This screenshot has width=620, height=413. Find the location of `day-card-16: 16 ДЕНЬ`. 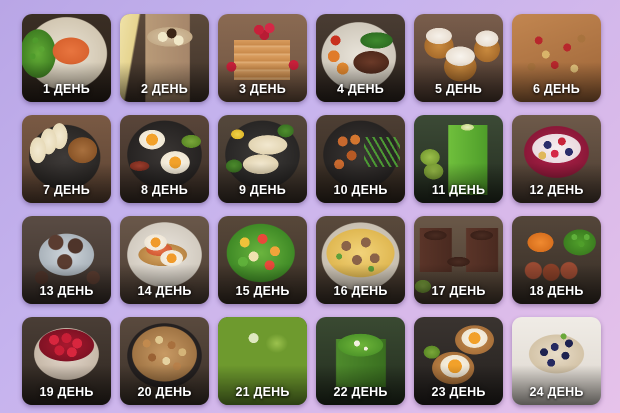

day-card-16: 16 ДЕНЬ is located at coordinates (360, 260).